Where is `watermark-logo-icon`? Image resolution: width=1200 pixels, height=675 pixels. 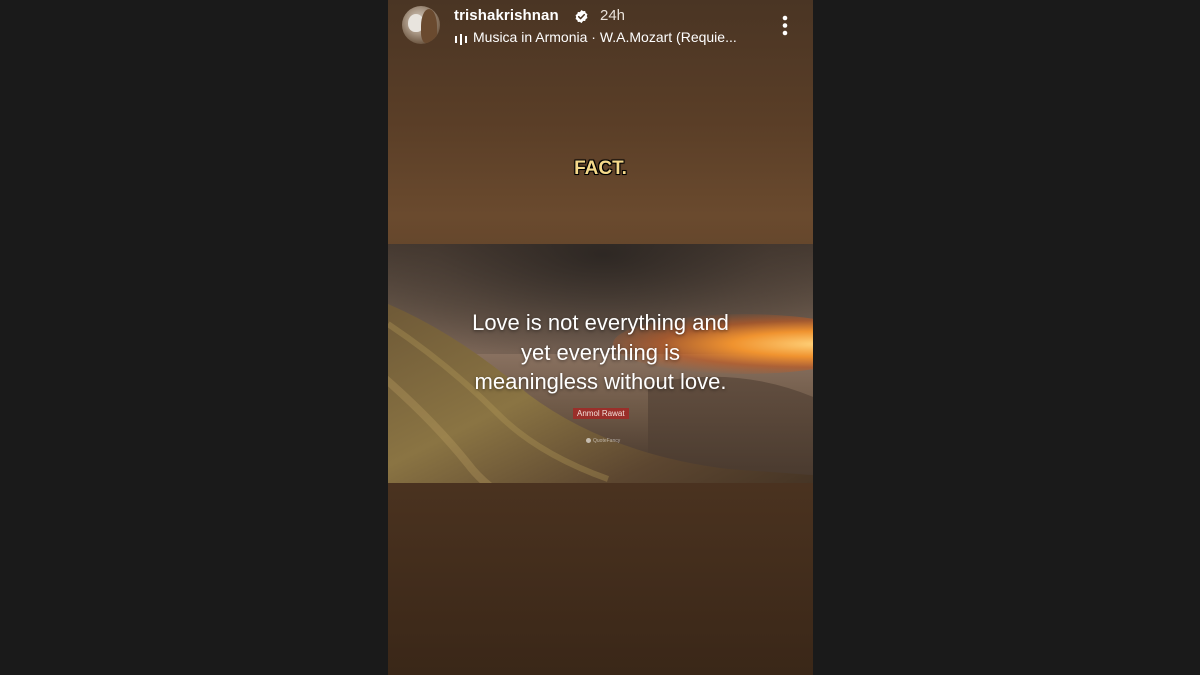 watermark-logo-icon is located at coordinates (588, 441).